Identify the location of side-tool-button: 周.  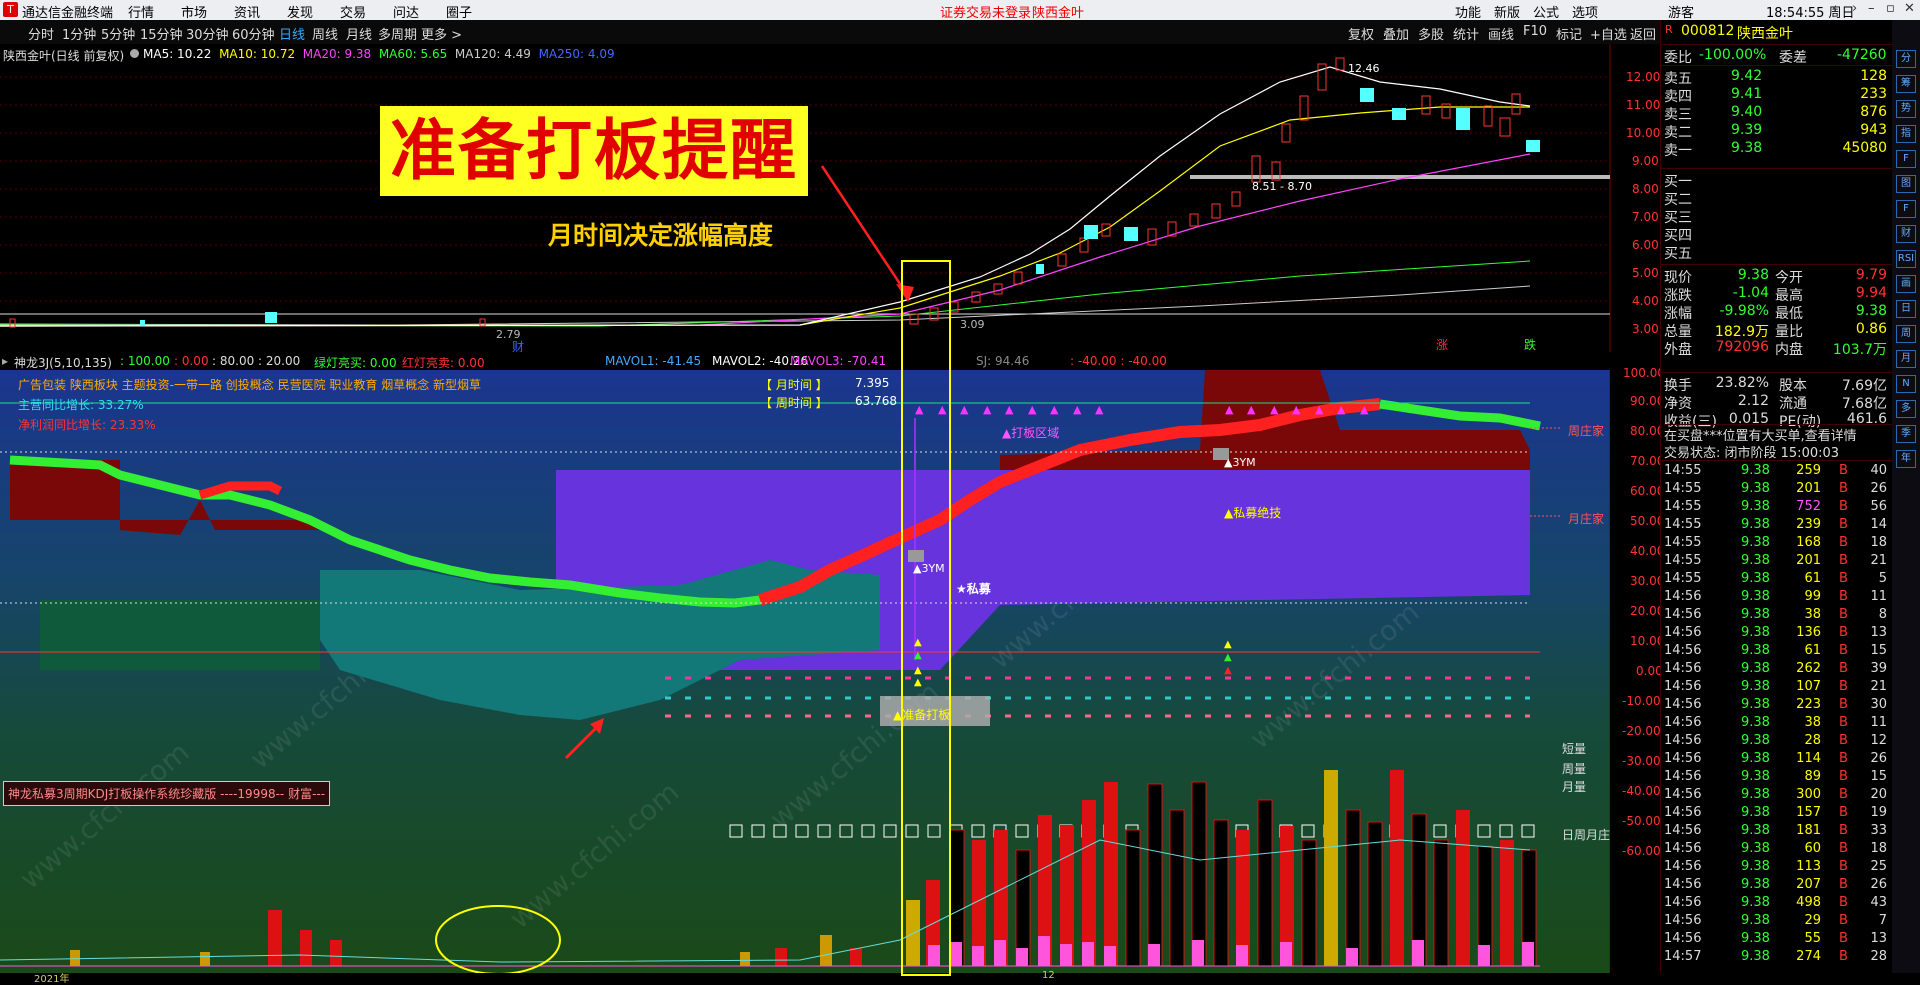
(1906, 334).